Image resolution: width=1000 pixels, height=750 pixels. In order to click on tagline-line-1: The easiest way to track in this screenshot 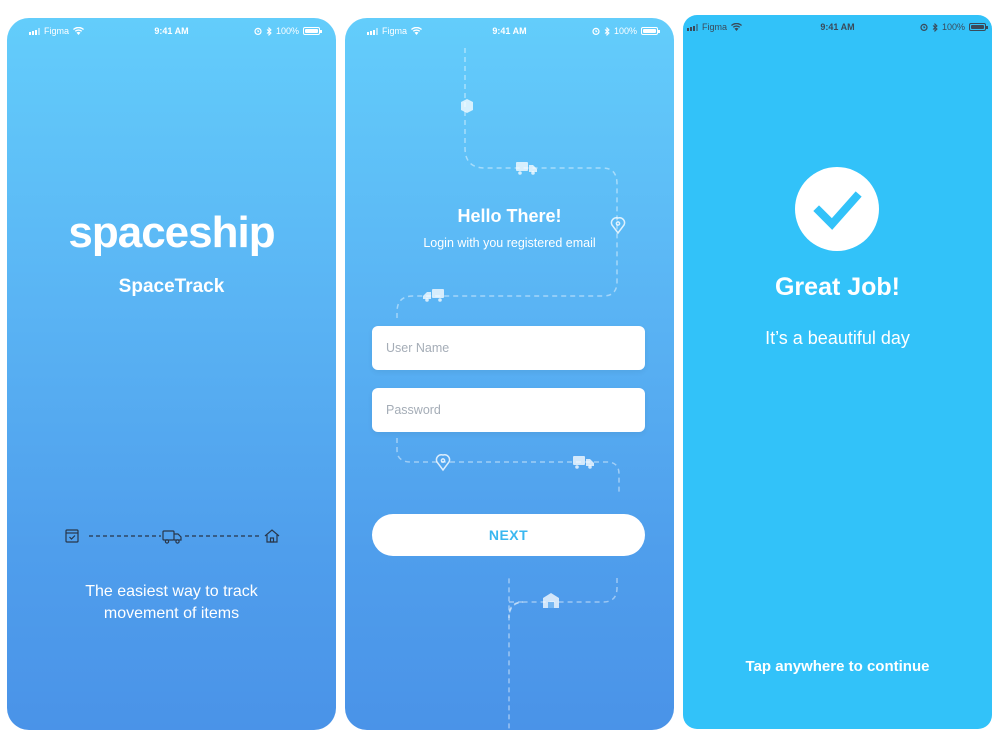, I will do `click(171, 591)`.